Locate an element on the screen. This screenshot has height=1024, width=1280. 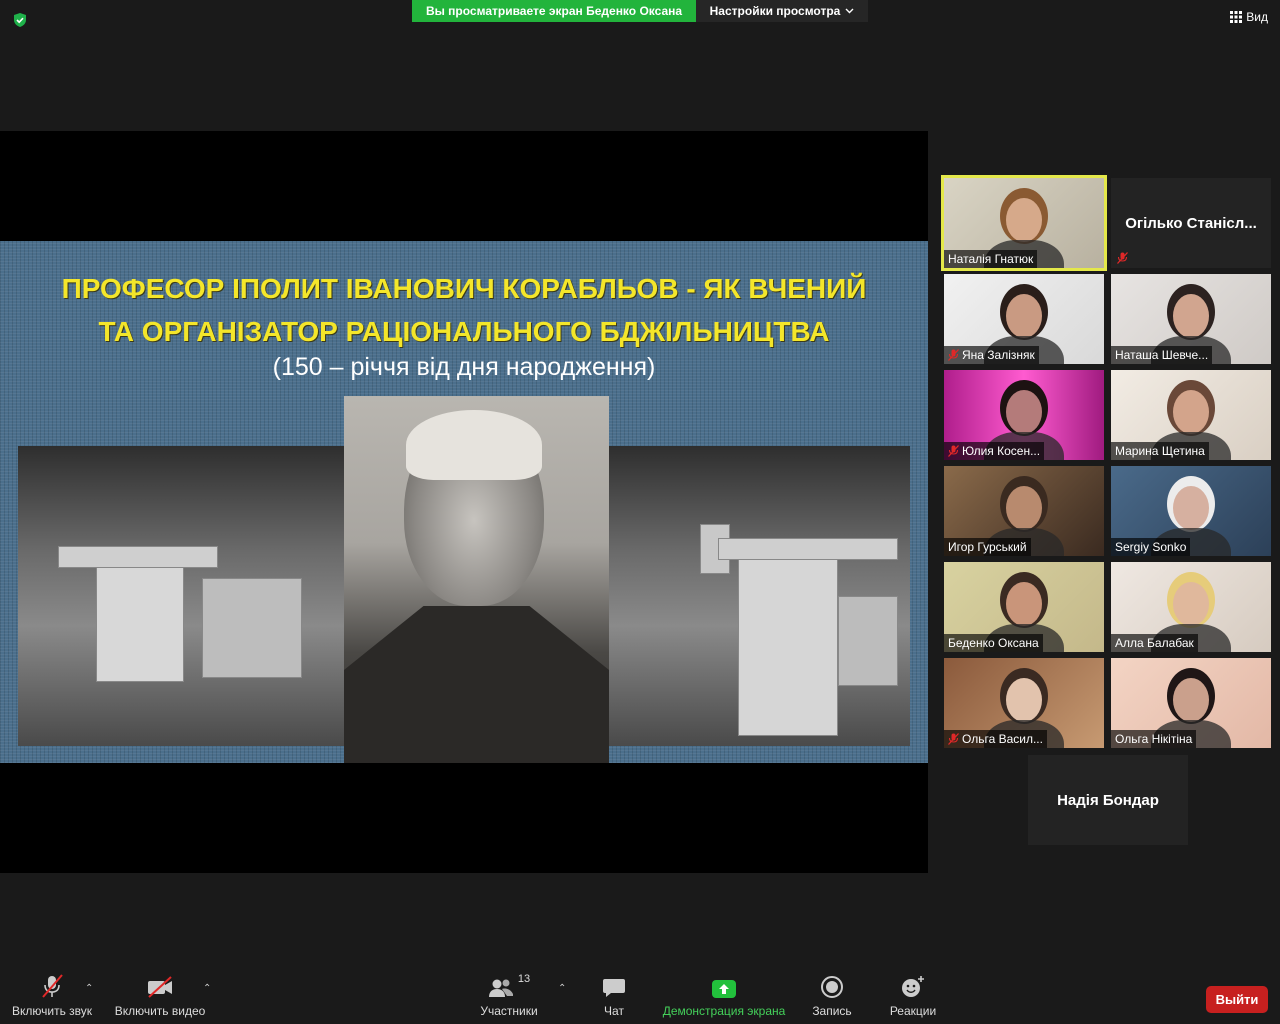
slide-subtitle: (150 – річчя від дня народження) is located at coordinates (464, 367).